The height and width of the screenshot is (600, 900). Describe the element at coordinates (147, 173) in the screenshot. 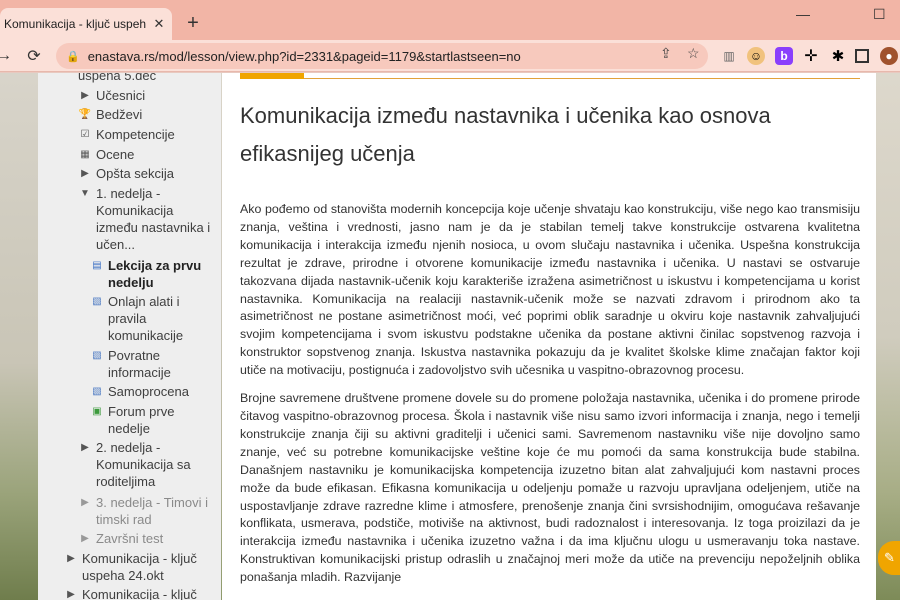

I see `sidebar-item-general-section: ▶ Opšta sekcija` at that location.